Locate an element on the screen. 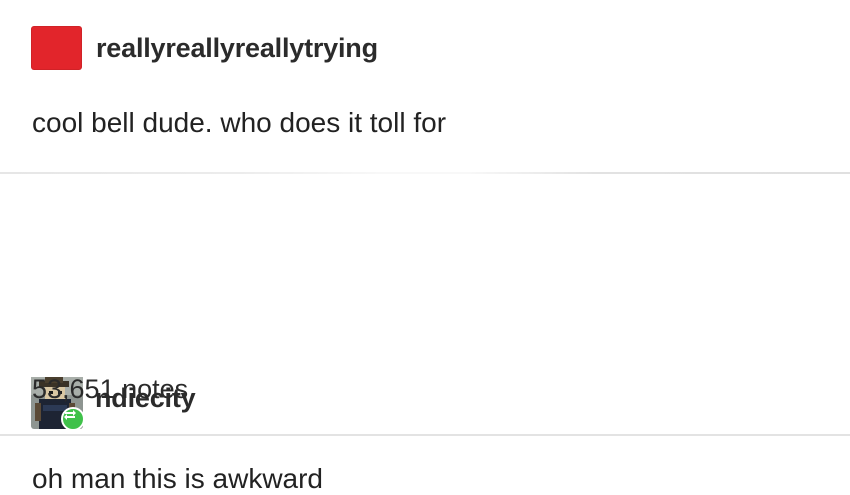 The width and height of the screenshot is (850, 495). reblog-badge is located at coordinates (73, 419).